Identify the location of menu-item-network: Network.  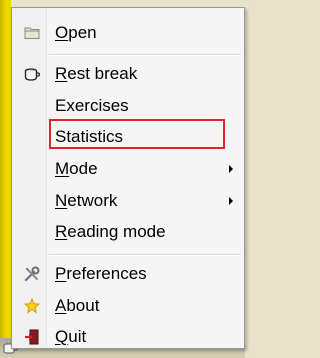
(128, 201).